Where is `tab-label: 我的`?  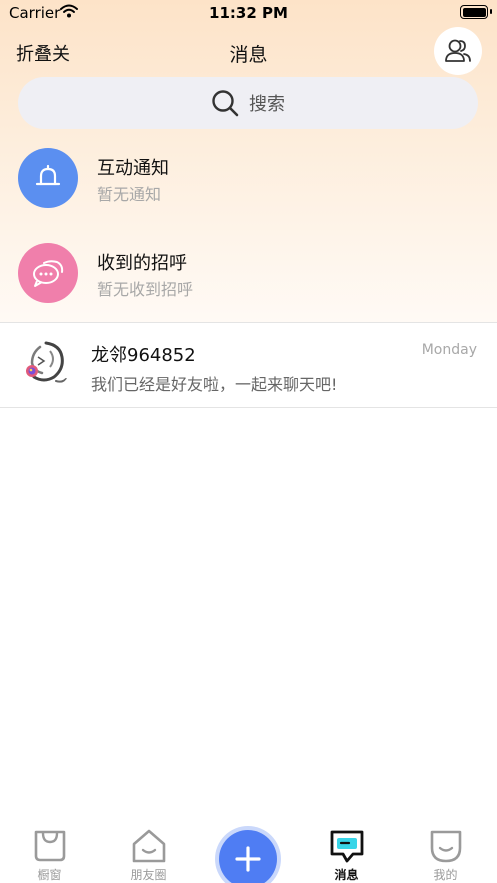 tab-label: 我的 is located at coordinates (445, 875).